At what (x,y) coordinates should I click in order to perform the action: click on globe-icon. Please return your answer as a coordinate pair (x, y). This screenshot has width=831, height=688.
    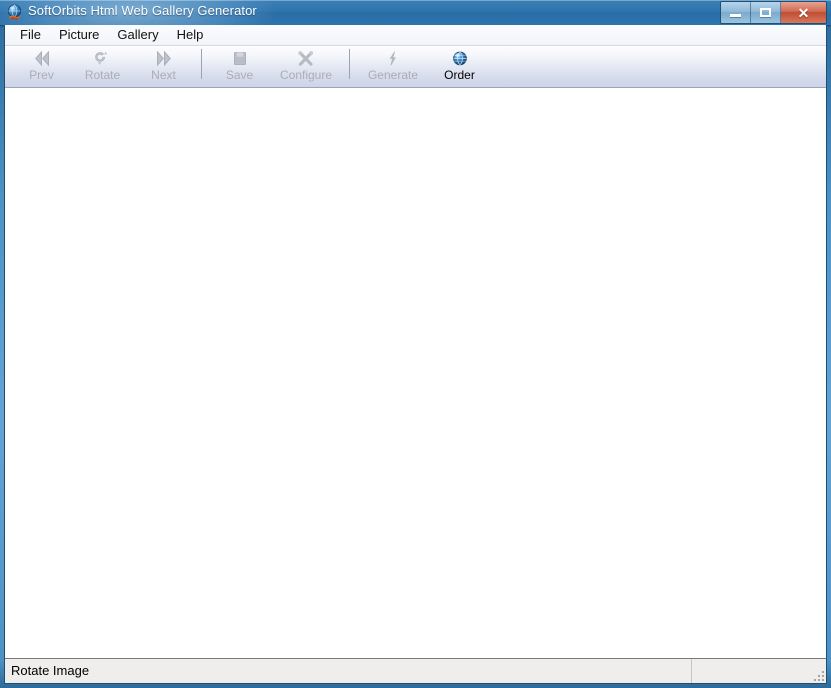
    Looking at the image, I should click on (460, 58).